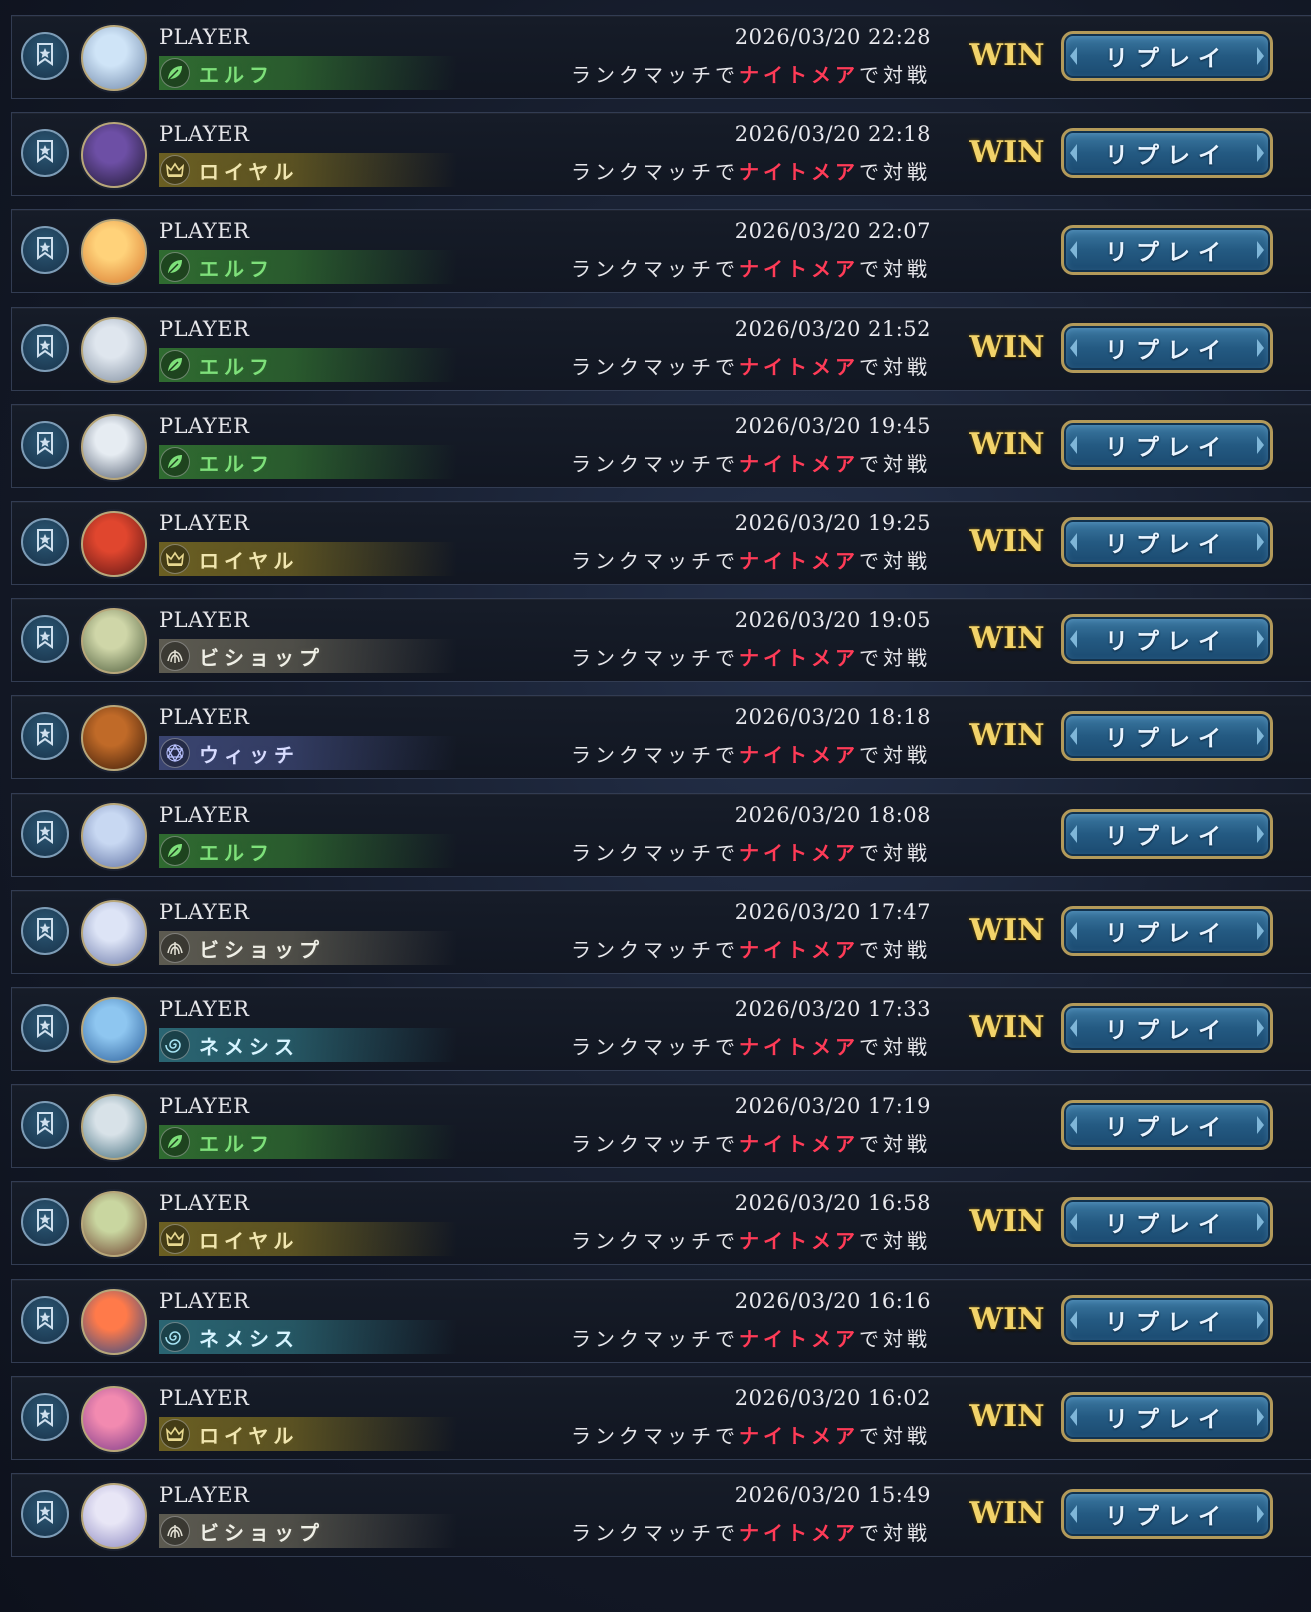 The height and width of the screenshot is (1612, 1311). I want to click on spiral-icon, so click(175, 1045).